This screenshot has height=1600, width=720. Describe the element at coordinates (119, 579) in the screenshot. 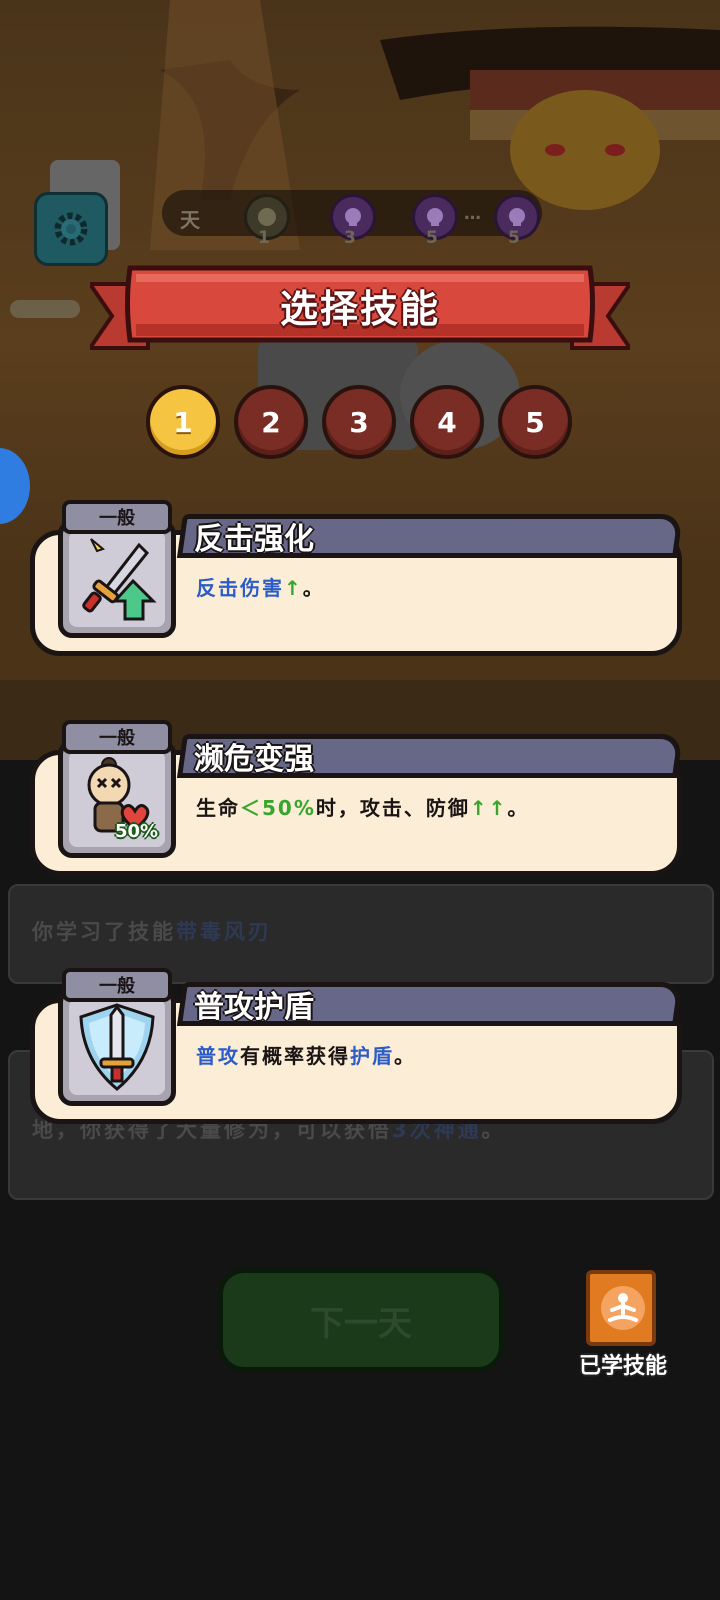

I see `sword-upgrade-icon` at that location.